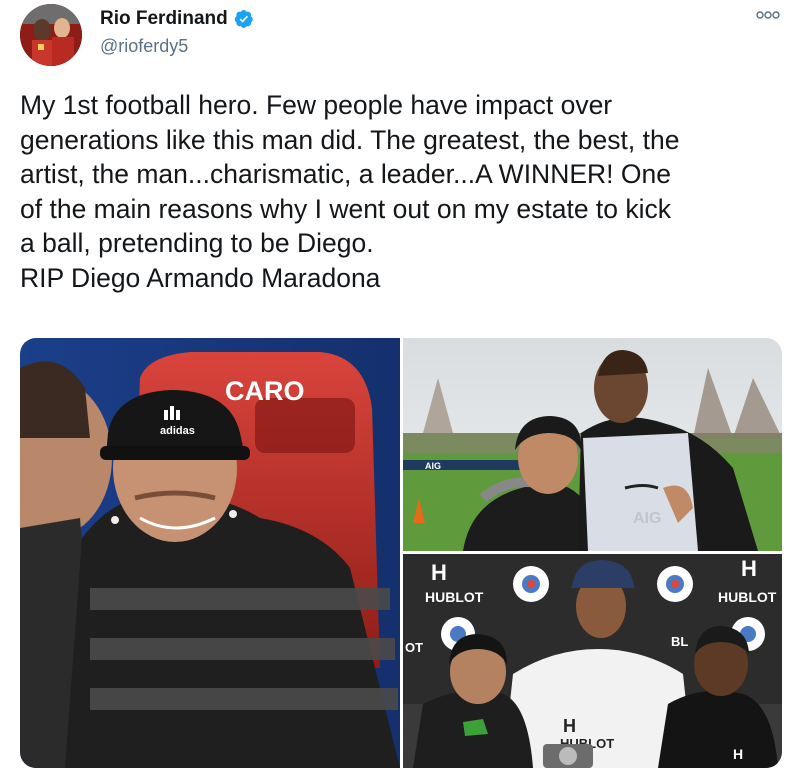  Describe the element at coordinates (592, 444) in the screenshot. I see `photo-training-ground: AIG AIG` at that location.